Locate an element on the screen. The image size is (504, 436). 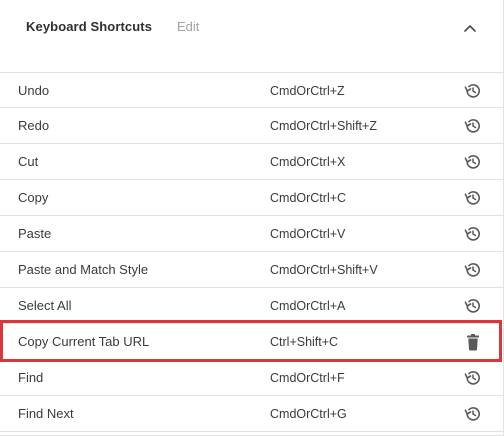
shortcut-label: Copy Current Tab URL is located at coordinates (84, 341).